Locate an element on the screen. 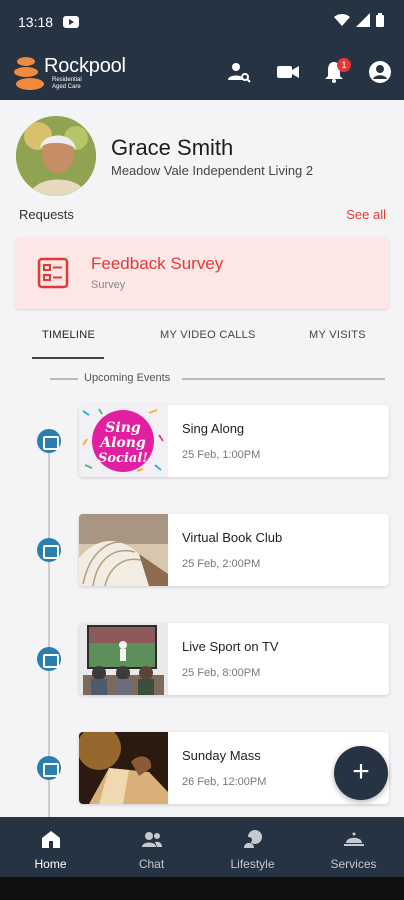 The width and height of the screenshot is (404, 900). sunday-mass-thumbnail is located at coordinates (123, 768).